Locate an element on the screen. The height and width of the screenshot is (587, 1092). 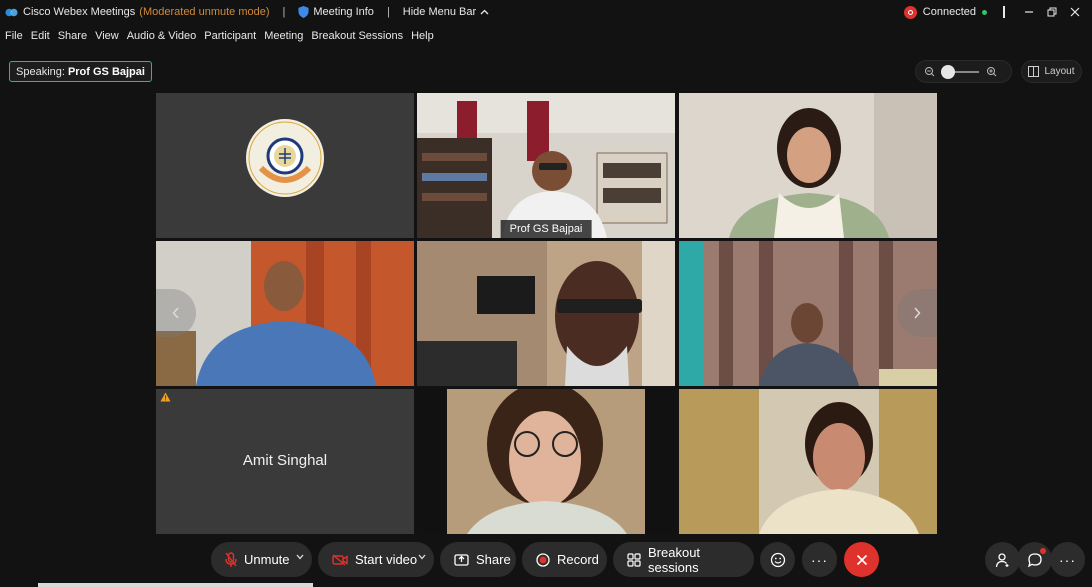
shield-icon is located at coordinates (303, 12).